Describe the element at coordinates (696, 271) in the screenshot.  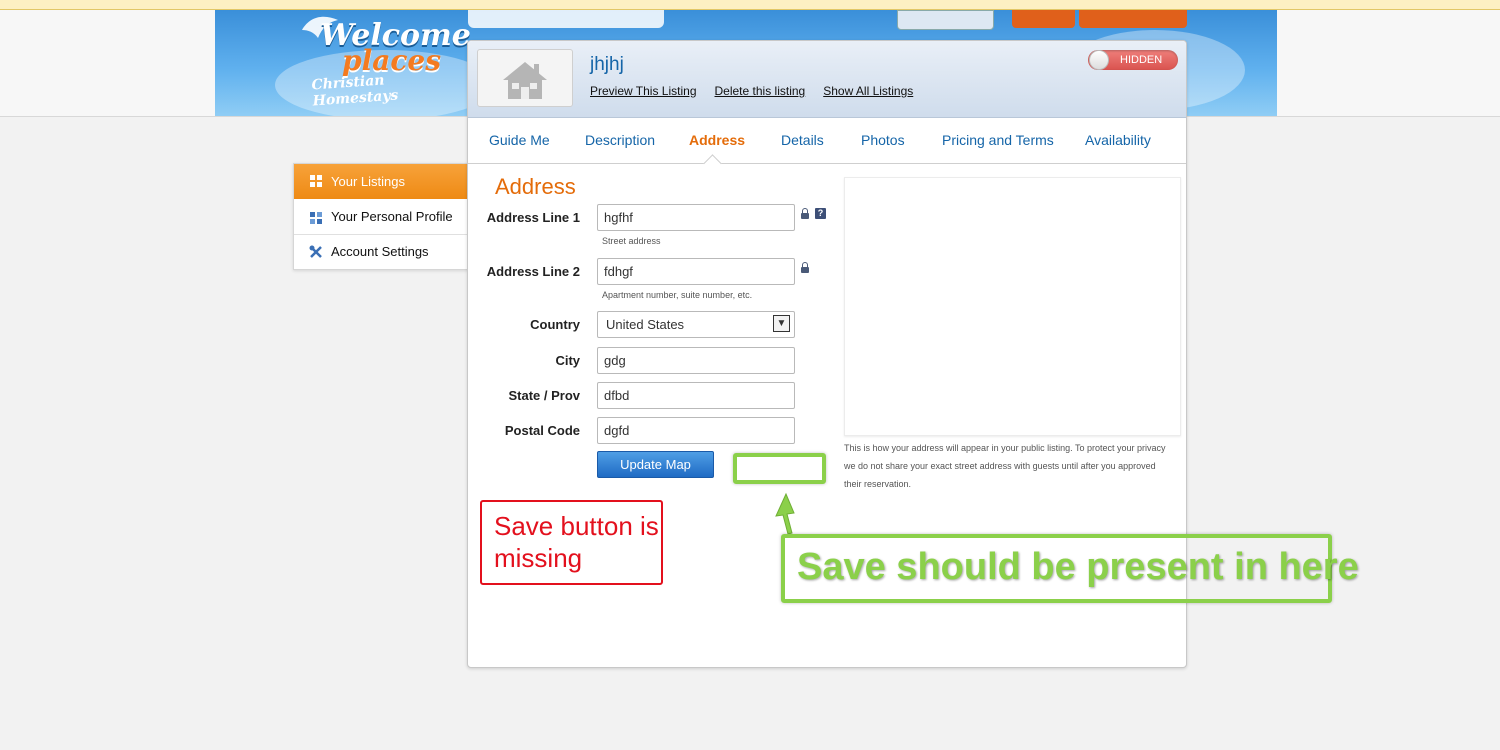
I see `address-line-2-input: fdhgf` at that location.